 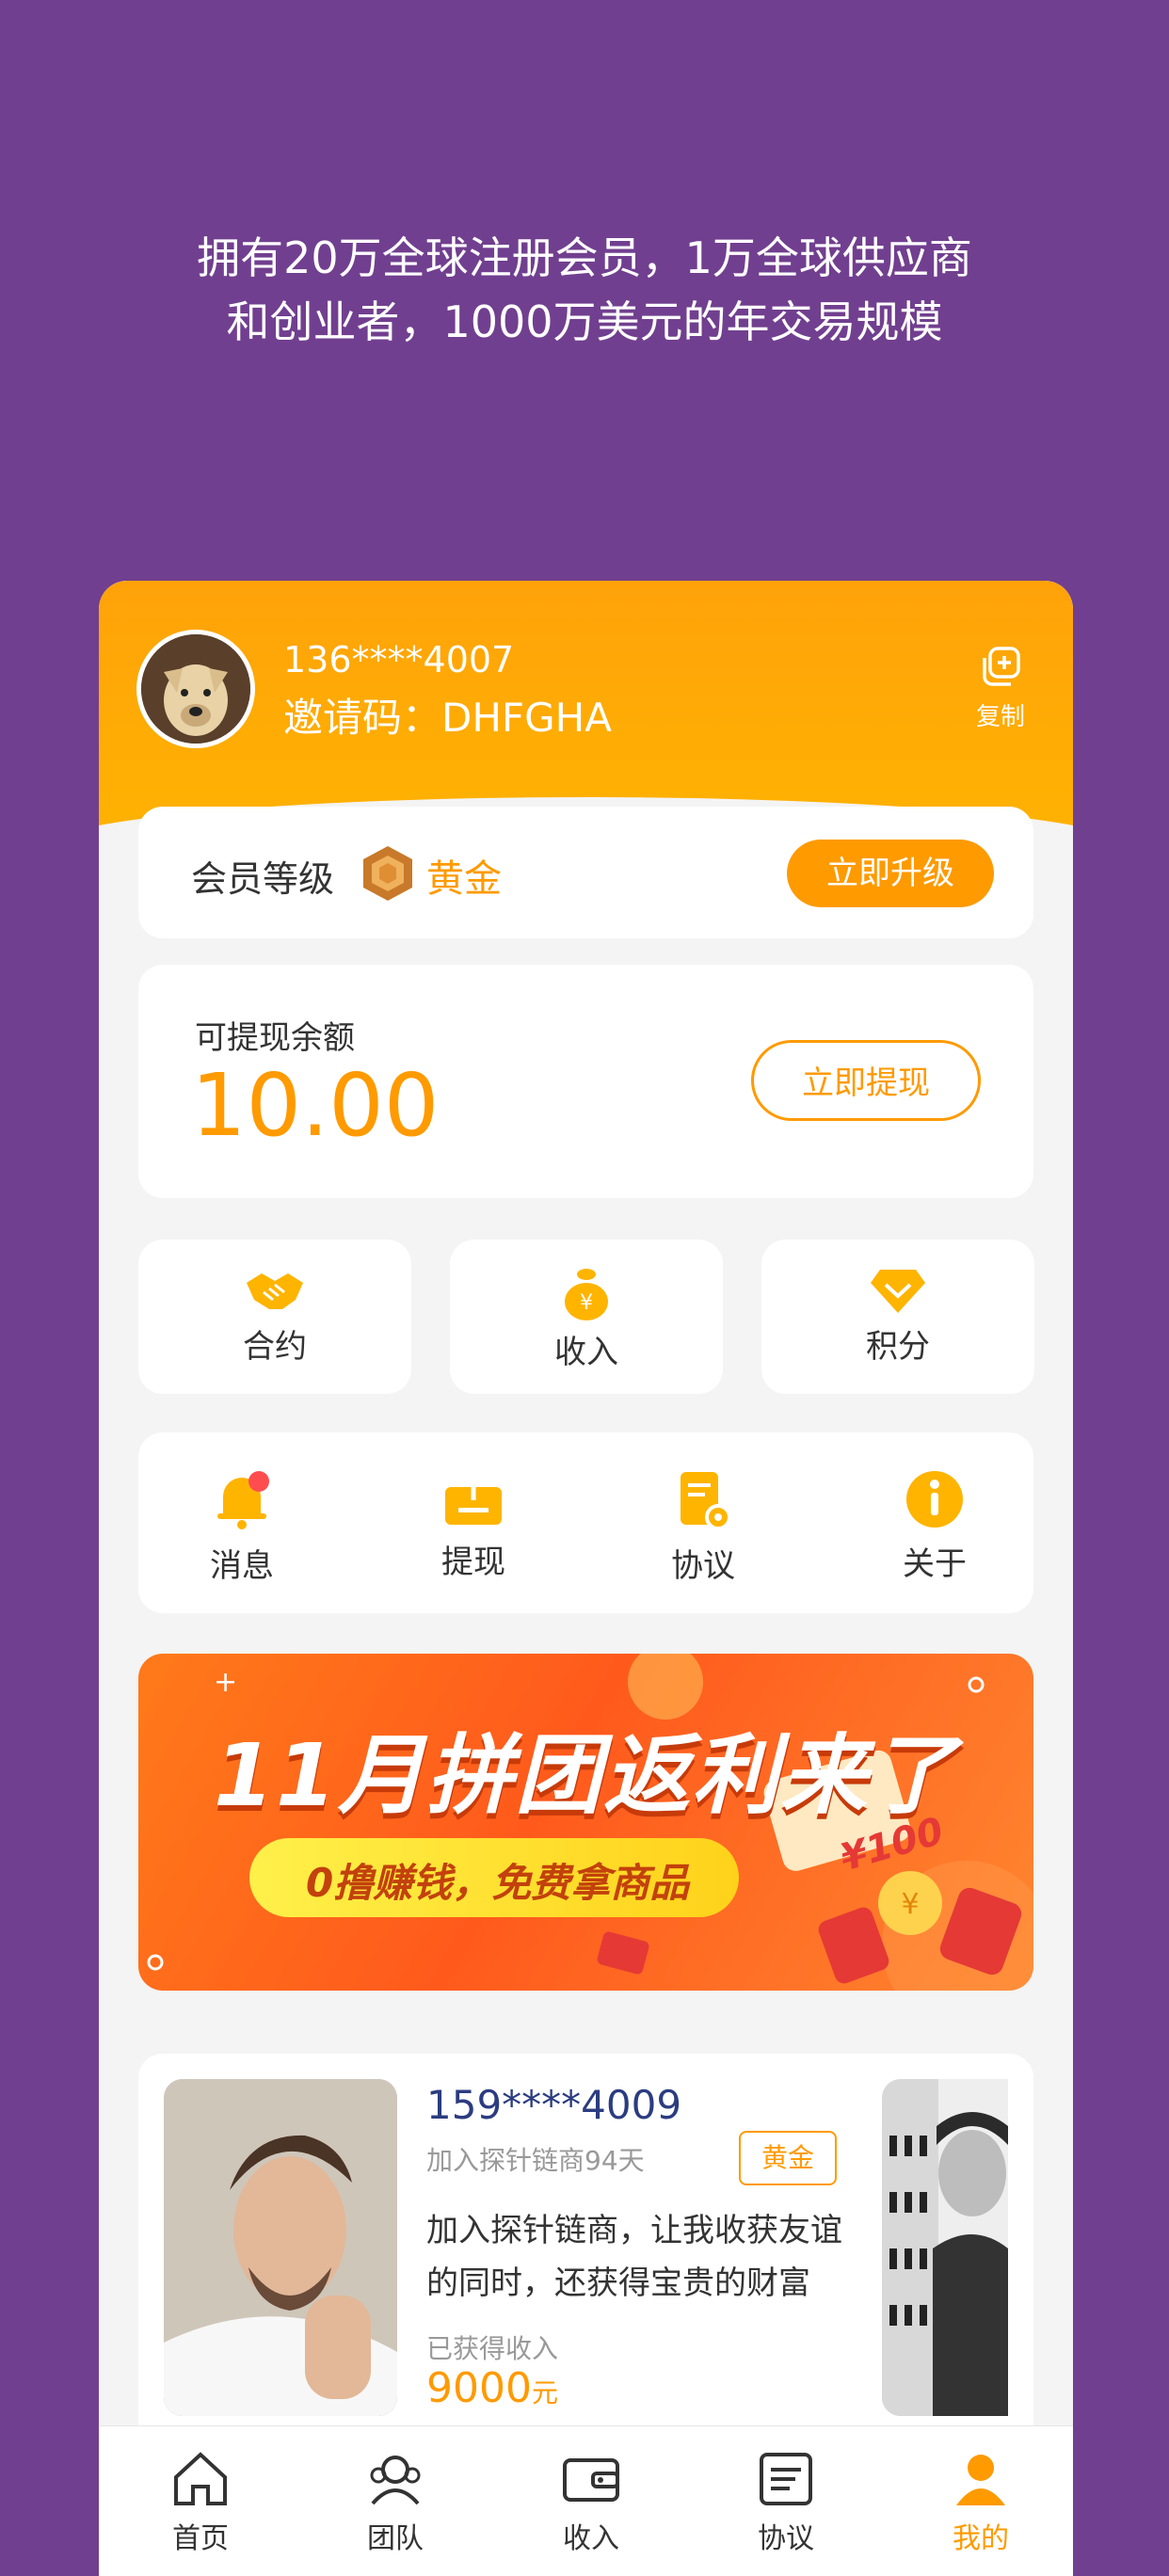 I want to click on team-icon, so click(x=395, y=2480).